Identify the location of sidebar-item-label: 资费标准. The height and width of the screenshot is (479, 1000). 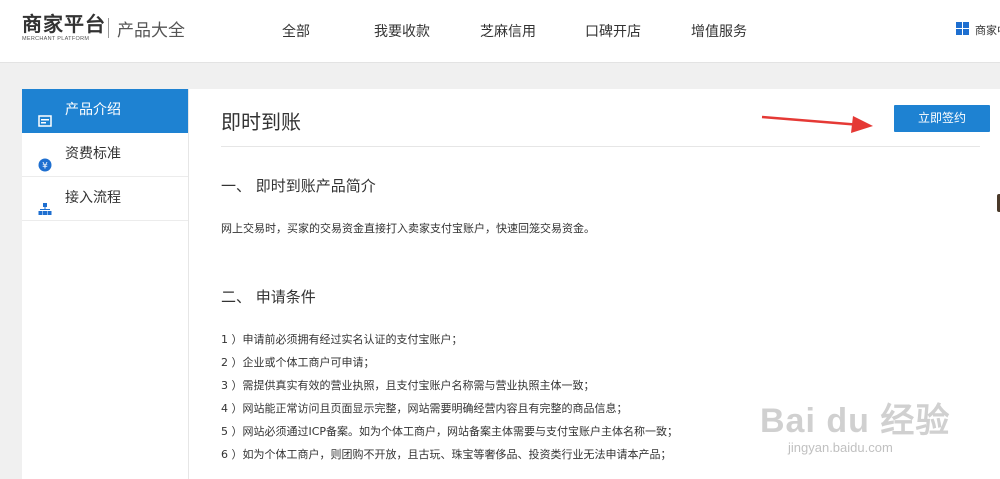
(93, 154).